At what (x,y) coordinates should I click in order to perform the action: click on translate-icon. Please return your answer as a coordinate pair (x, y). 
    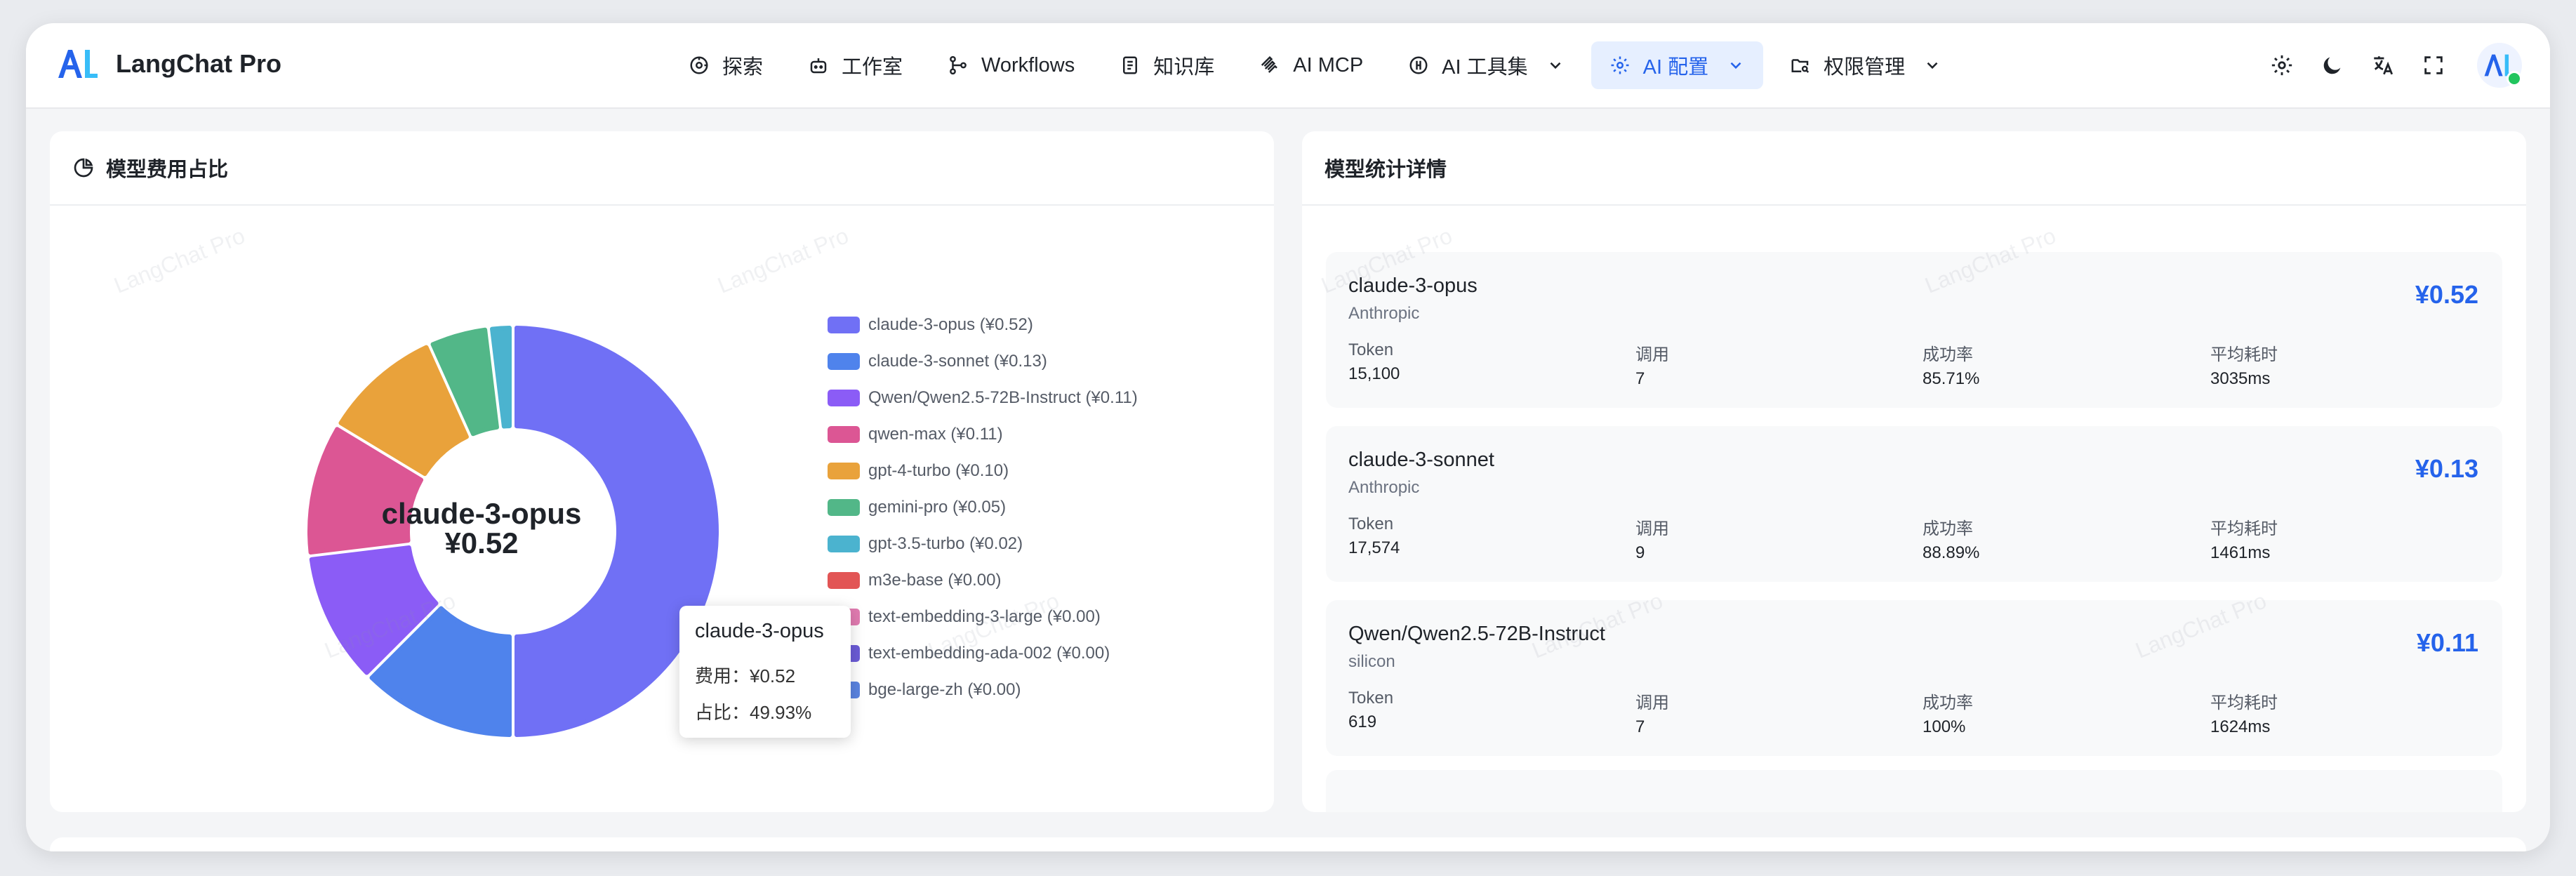
    Looking at the image, I should click on (2384, 65).